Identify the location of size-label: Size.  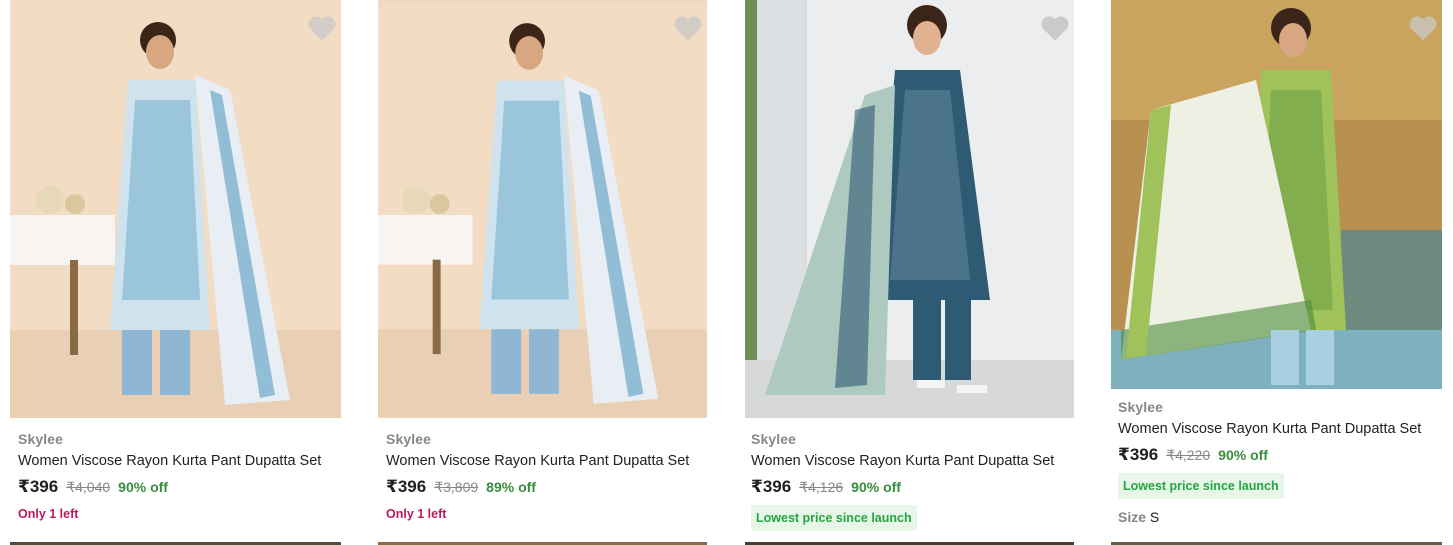
(1132, 517).